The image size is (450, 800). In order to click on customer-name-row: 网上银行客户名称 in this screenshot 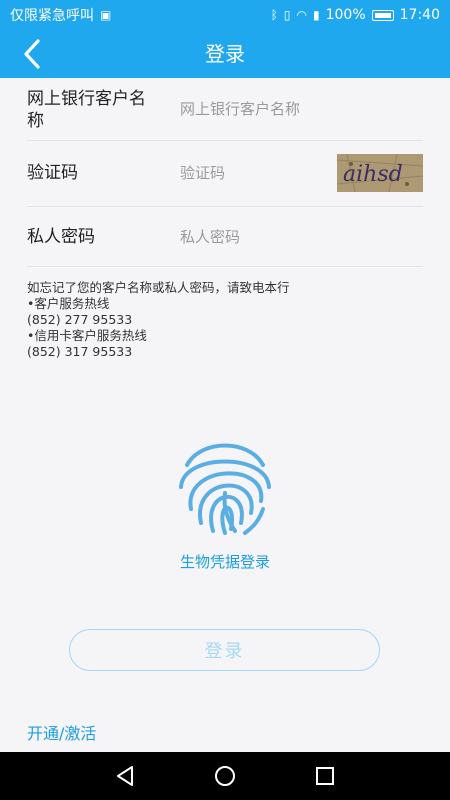, I will do `click(225, 109)`.